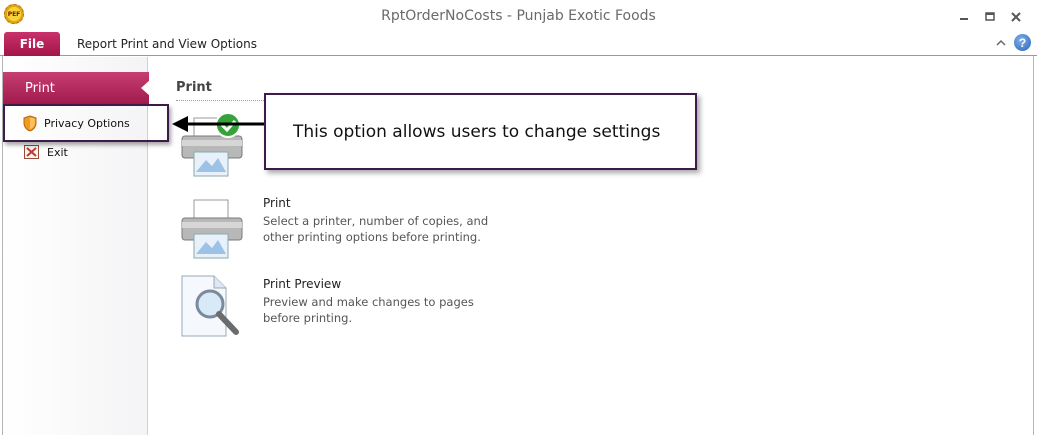 Image resolution: width=1037 pixels, height=435 pixels. Describe the element at coordinates (277, 203) in the screenshot. I see `print-option-title: Print` at that location.